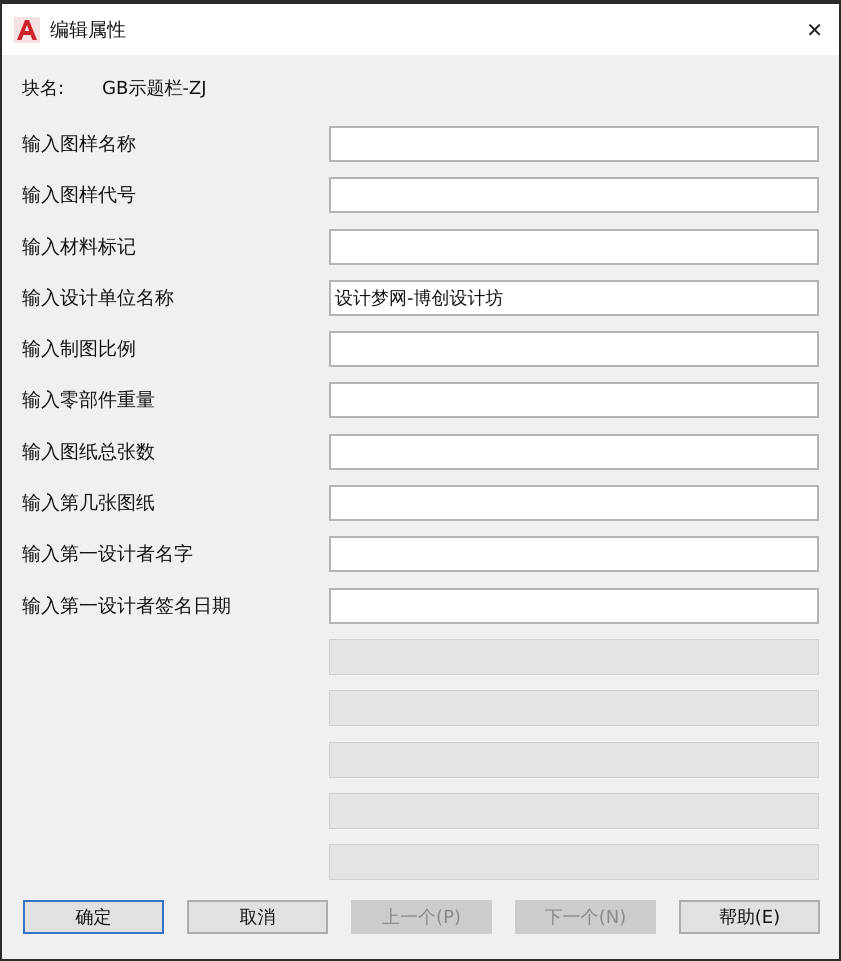  I want to click on dialog-button: 确定, so click(93, 917).